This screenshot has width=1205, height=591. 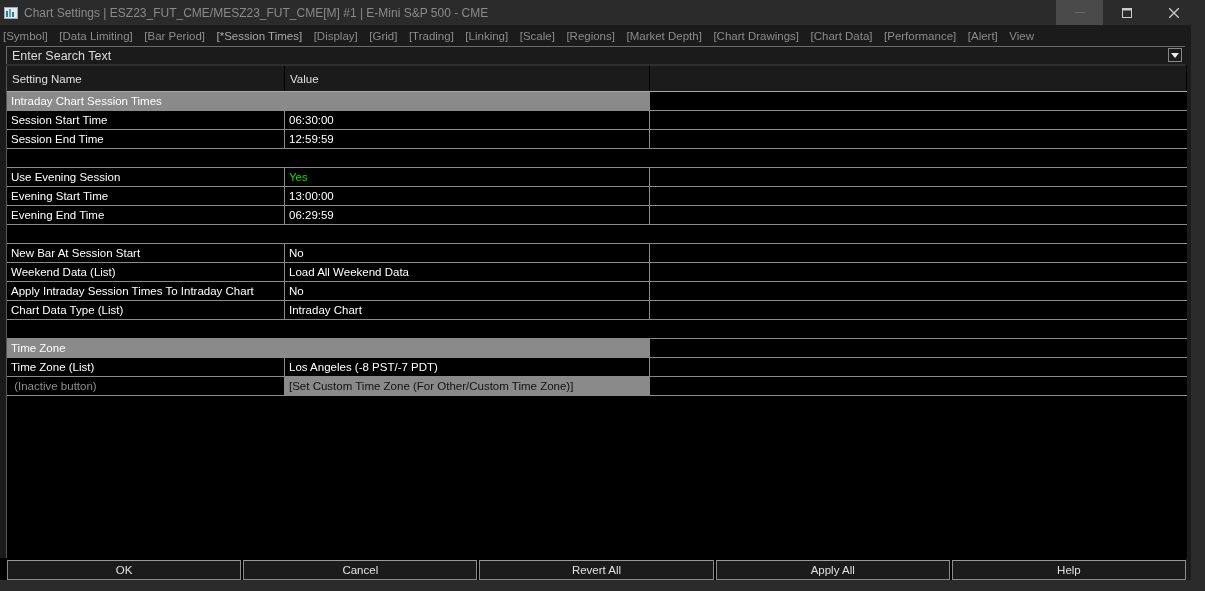 I want to click on setting-name: Apply Intraday Session Times To Intraday Chart, so click(x=146, y=291).